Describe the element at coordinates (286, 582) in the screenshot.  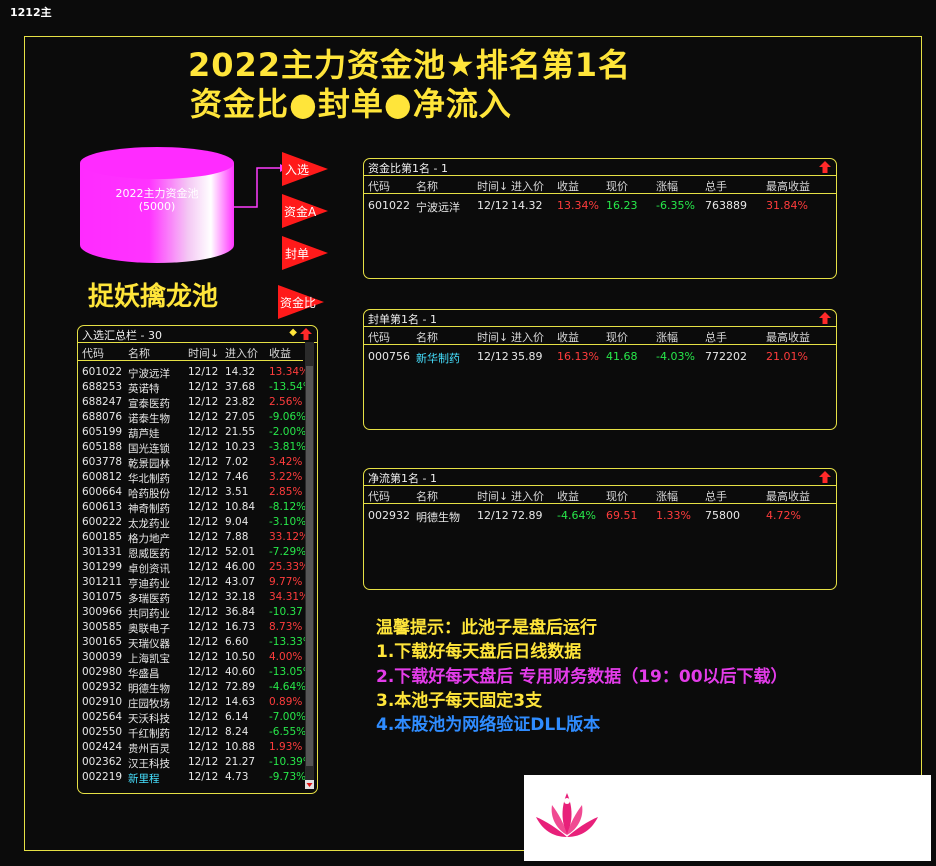
I see `cell-ret: 9.77%` at that location.